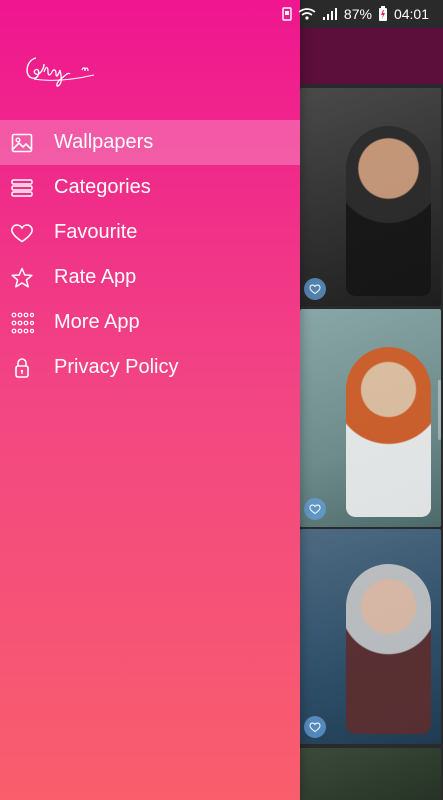 The height and width of the screenshot is (800, 443). Describe the element at coordinates (22, 233) in the screenshot. I see `heart-icon` at that location.